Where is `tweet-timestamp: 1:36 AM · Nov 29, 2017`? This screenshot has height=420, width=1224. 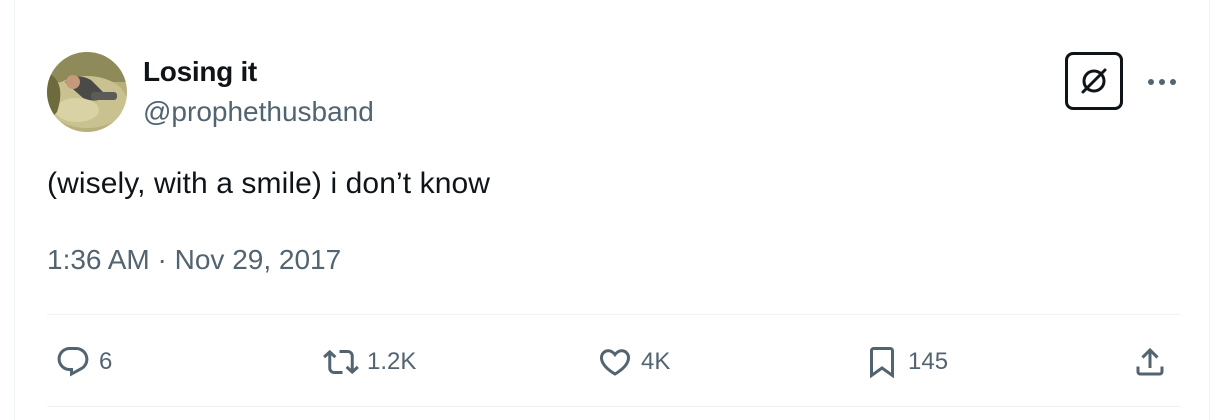
tweet-timestamp: 1:36 AM · Nov 29, 2017 is located at coordinates (194, 260).